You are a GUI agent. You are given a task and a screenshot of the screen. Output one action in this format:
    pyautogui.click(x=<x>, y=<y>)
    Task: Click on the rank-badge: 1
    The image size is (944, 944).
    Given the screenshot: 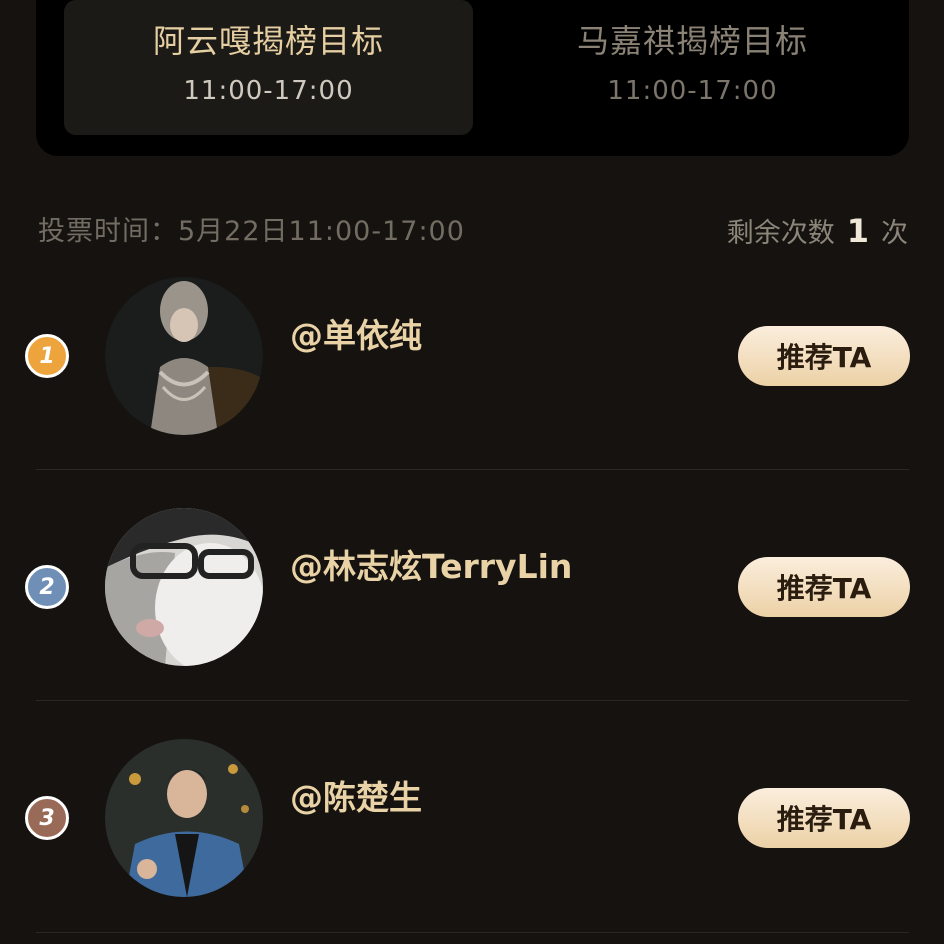 What is the action you would take?
    pyautogui.click(x=47, y=356)
    